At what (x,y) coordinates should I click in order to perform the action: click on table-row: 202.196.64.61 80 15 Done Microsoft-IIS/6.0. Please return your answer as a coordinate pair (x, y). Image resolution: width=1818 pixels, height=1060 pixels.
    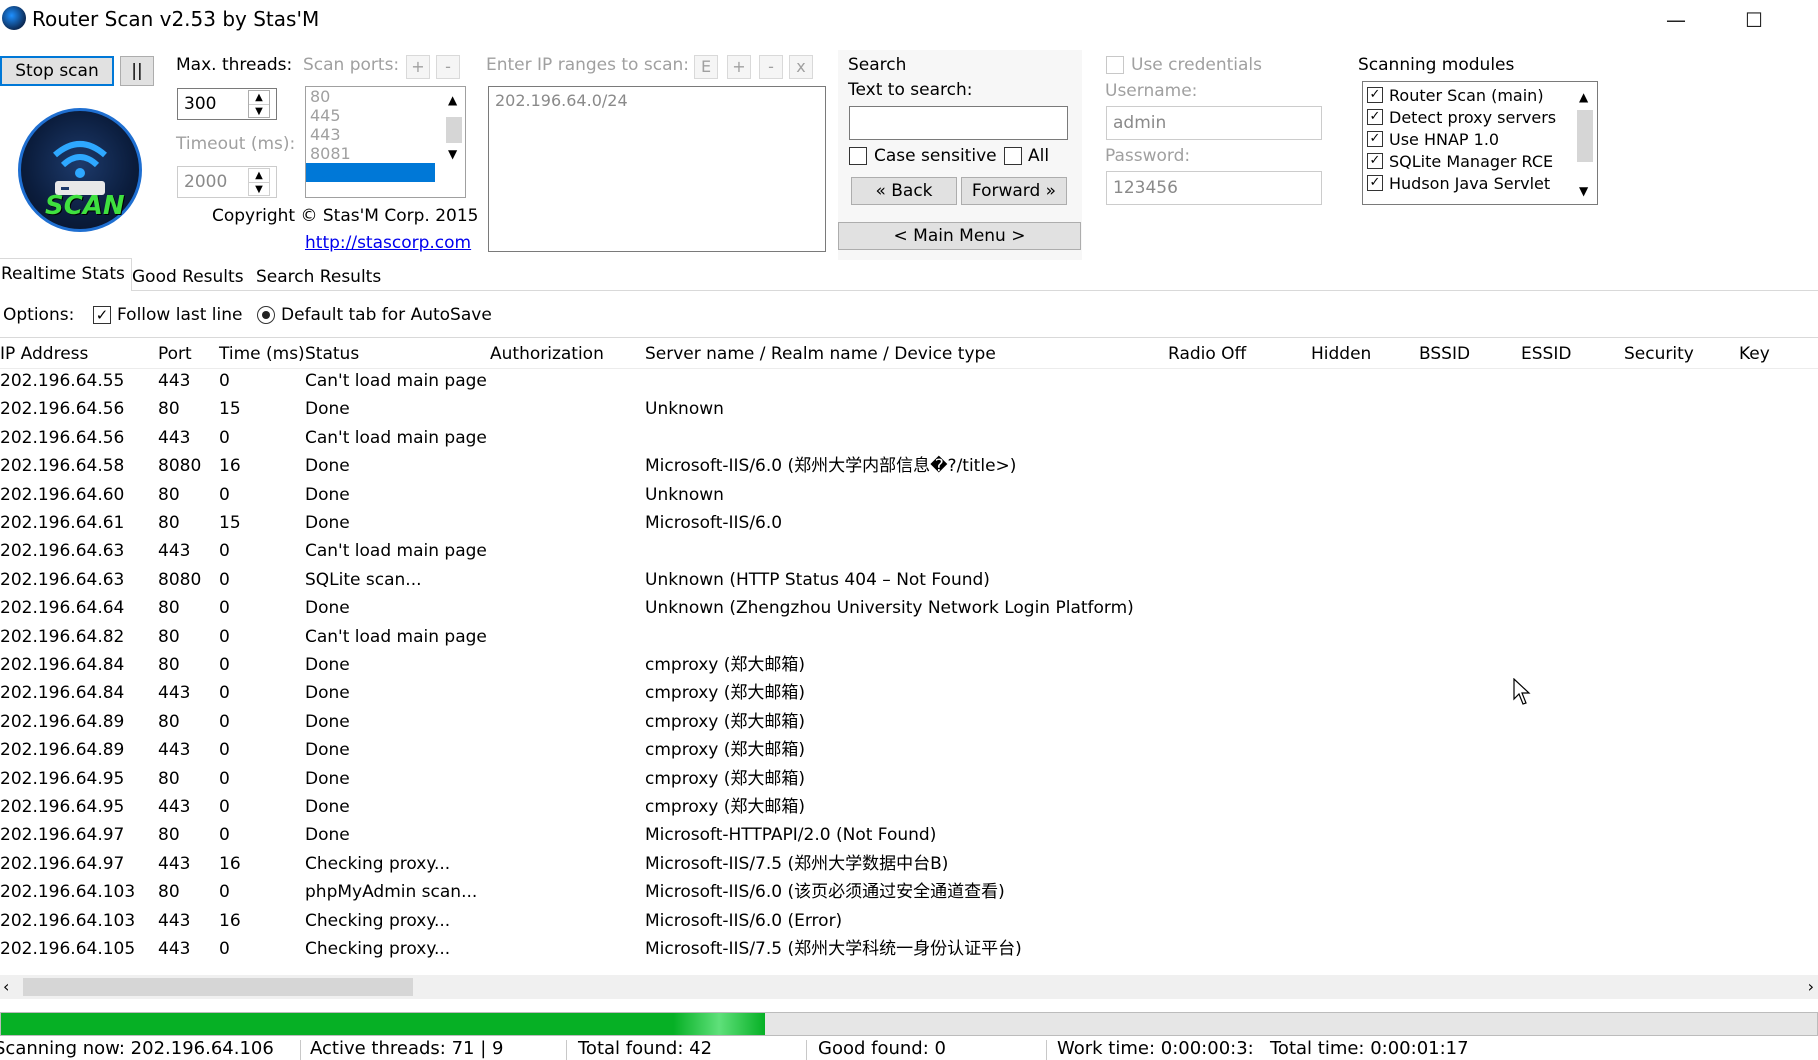
    Looking at the image, I should click on (909, 523).